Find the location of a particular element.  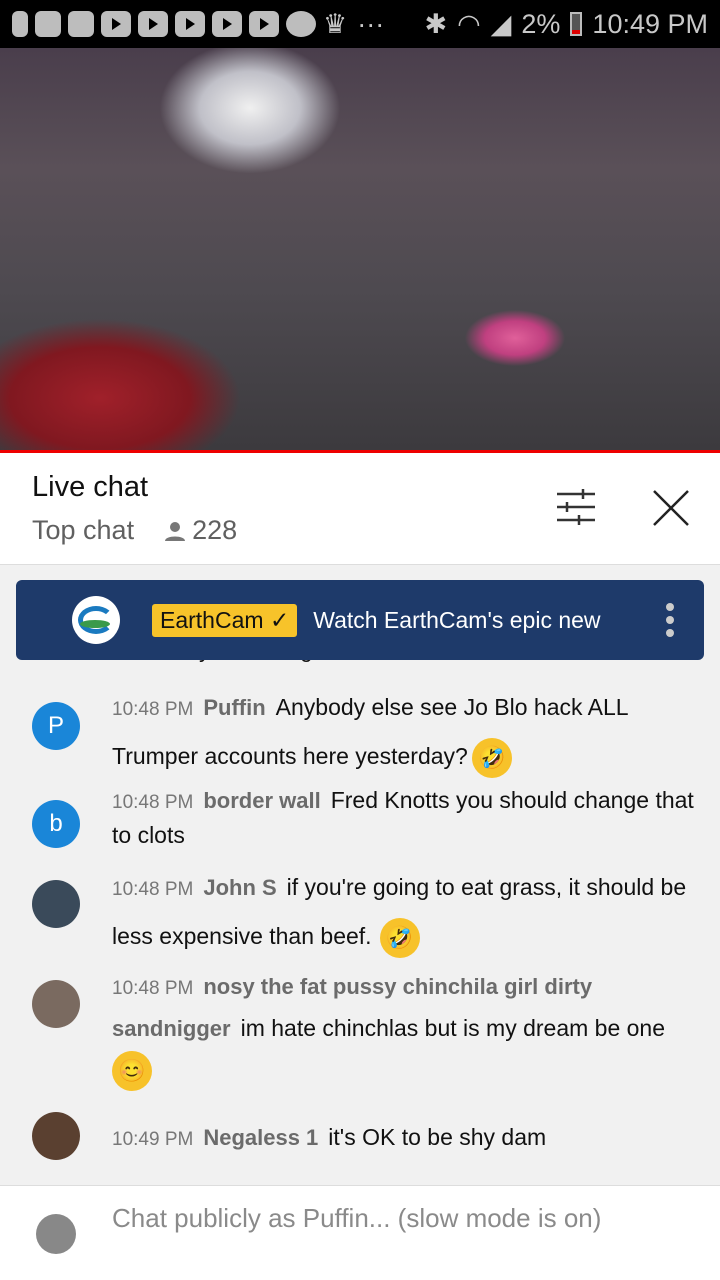

clock: 10:49 PM is located at coordinates (650, 23).